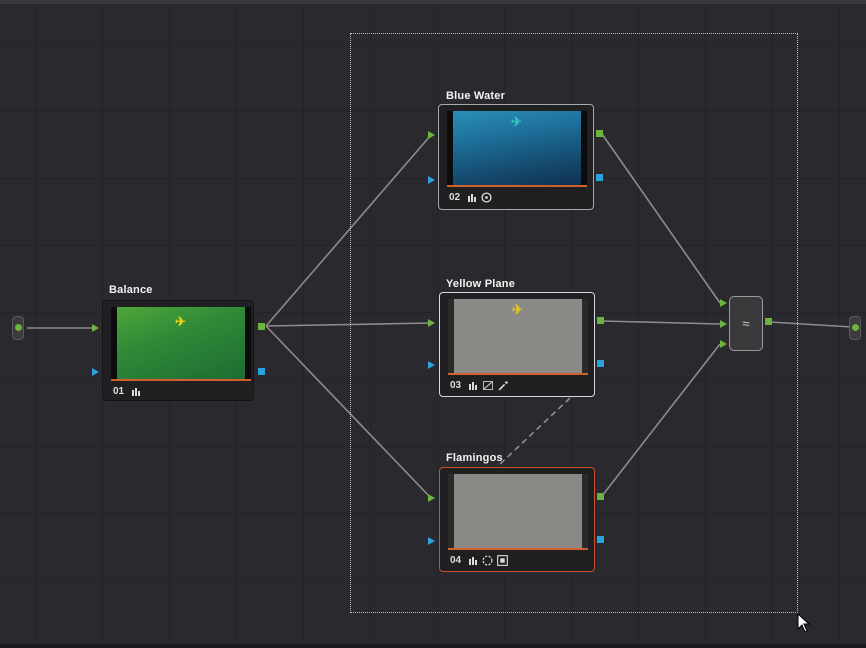 The image size is (866, 648). I want to click on node-footer-flamingos: 04, so click(479, 560).